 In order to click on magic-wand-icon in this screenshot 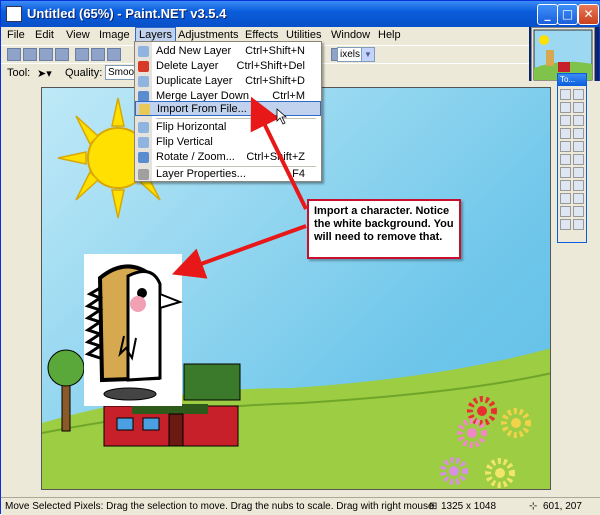, I will do `click(565, 133)`.